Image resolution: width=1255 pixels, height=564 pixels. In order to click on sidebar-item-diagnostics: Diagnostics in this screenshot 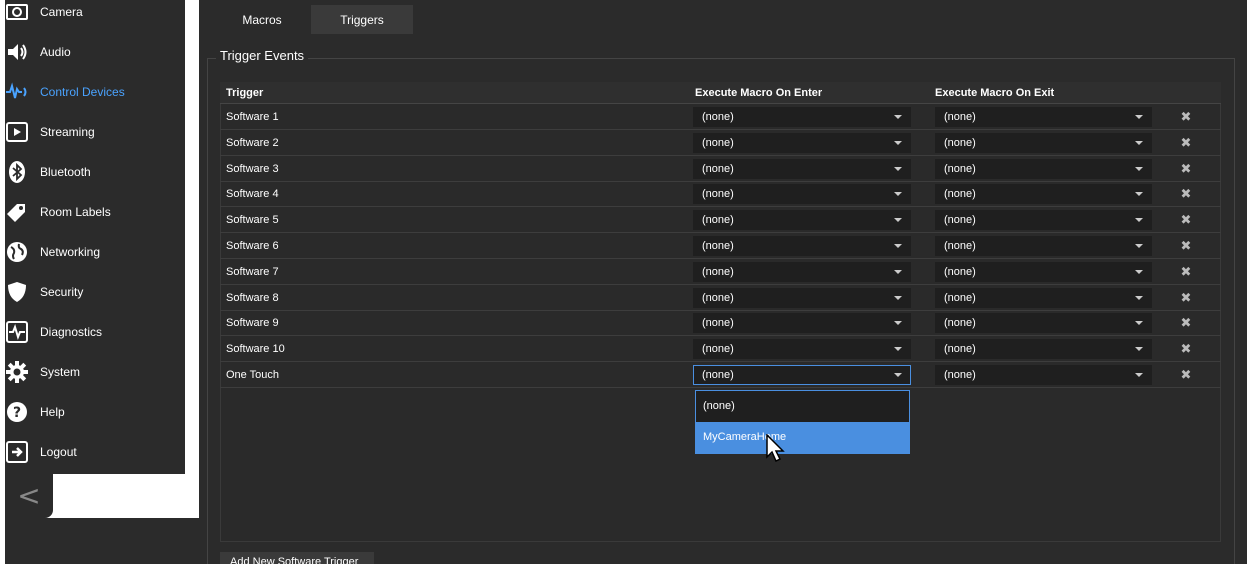, I will do `click(90, 332)`.